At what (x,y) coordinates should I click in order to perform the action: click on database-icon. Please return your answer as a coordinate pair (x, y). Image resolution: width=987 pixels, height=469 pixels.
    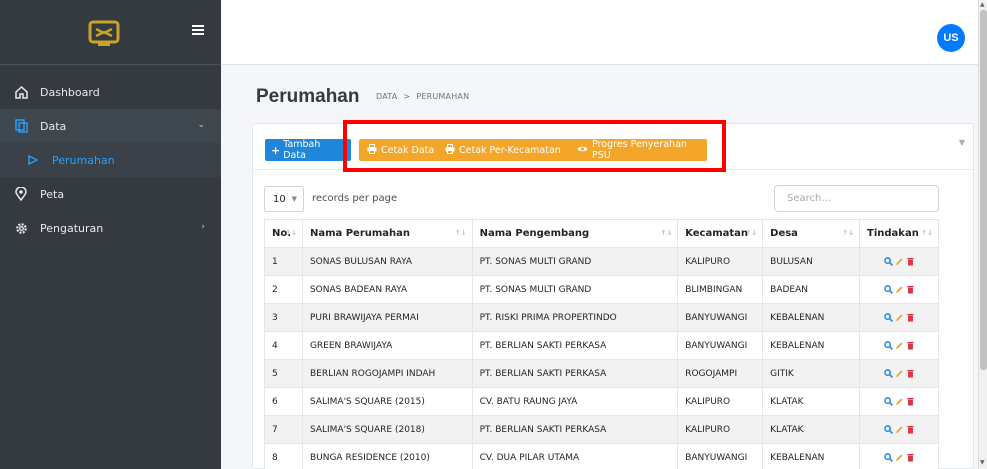
    Looking at the image, I should click on (21, 126).